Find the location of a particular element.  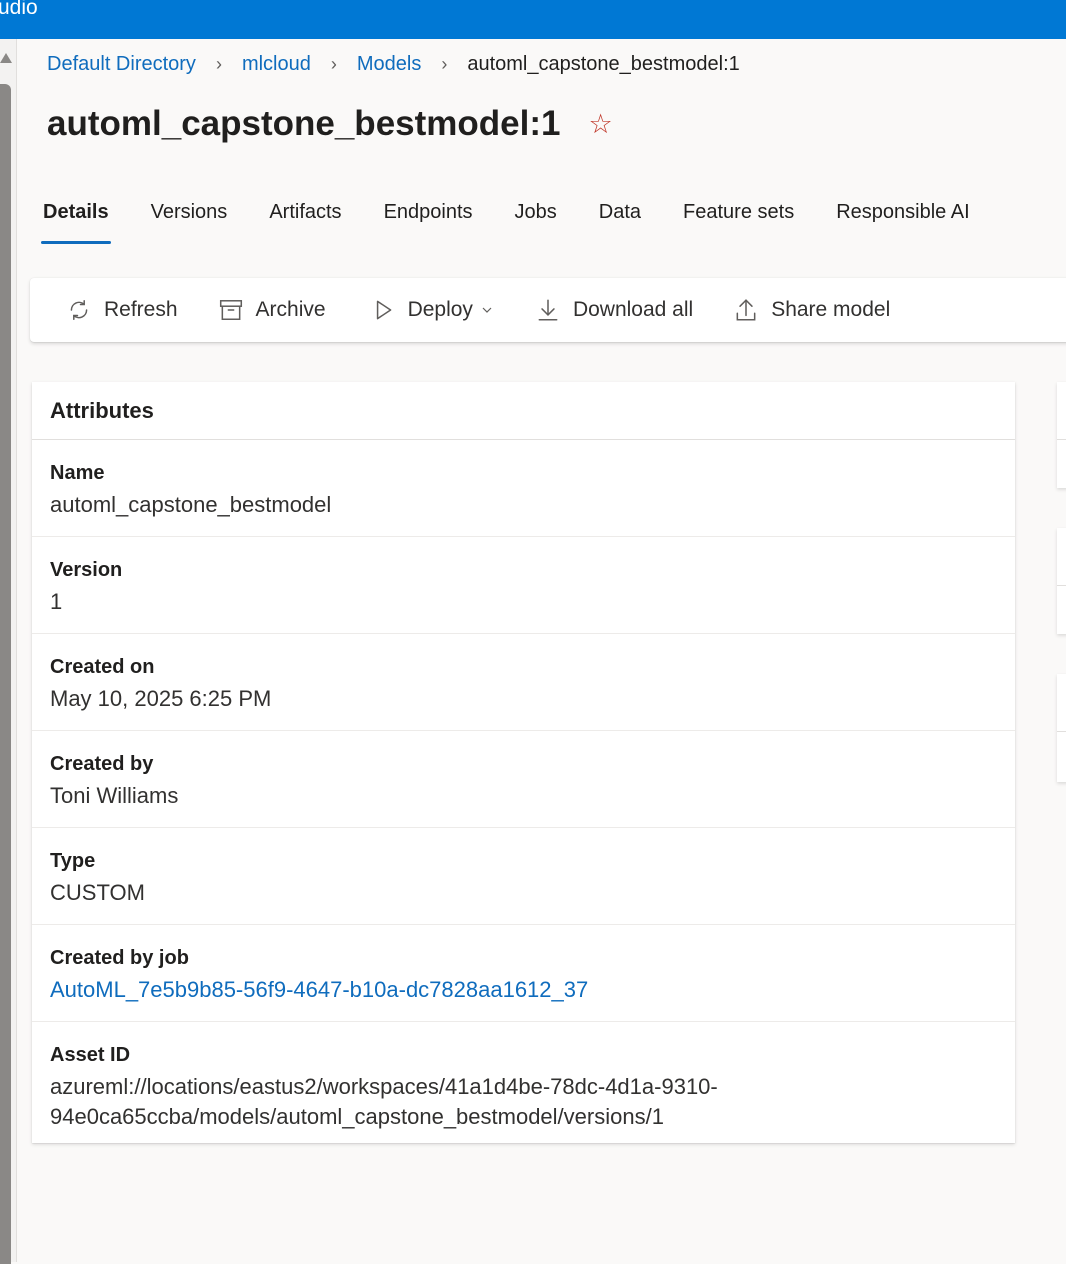

share-model-label: Share model is located at coordinates (831, 309).